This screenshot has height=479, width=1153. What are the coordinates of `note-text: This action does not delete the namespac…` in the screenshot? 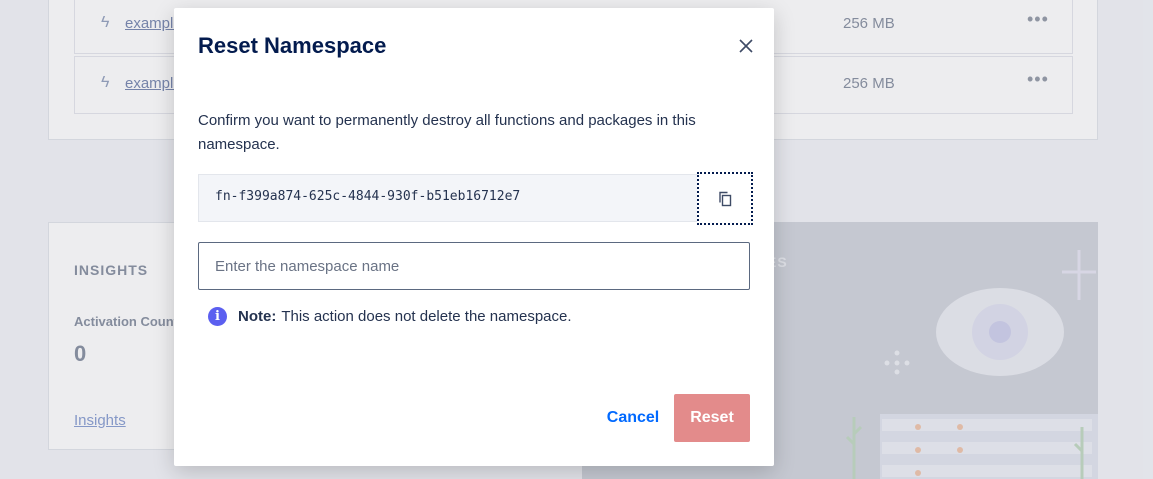 It's located at (426, 316).